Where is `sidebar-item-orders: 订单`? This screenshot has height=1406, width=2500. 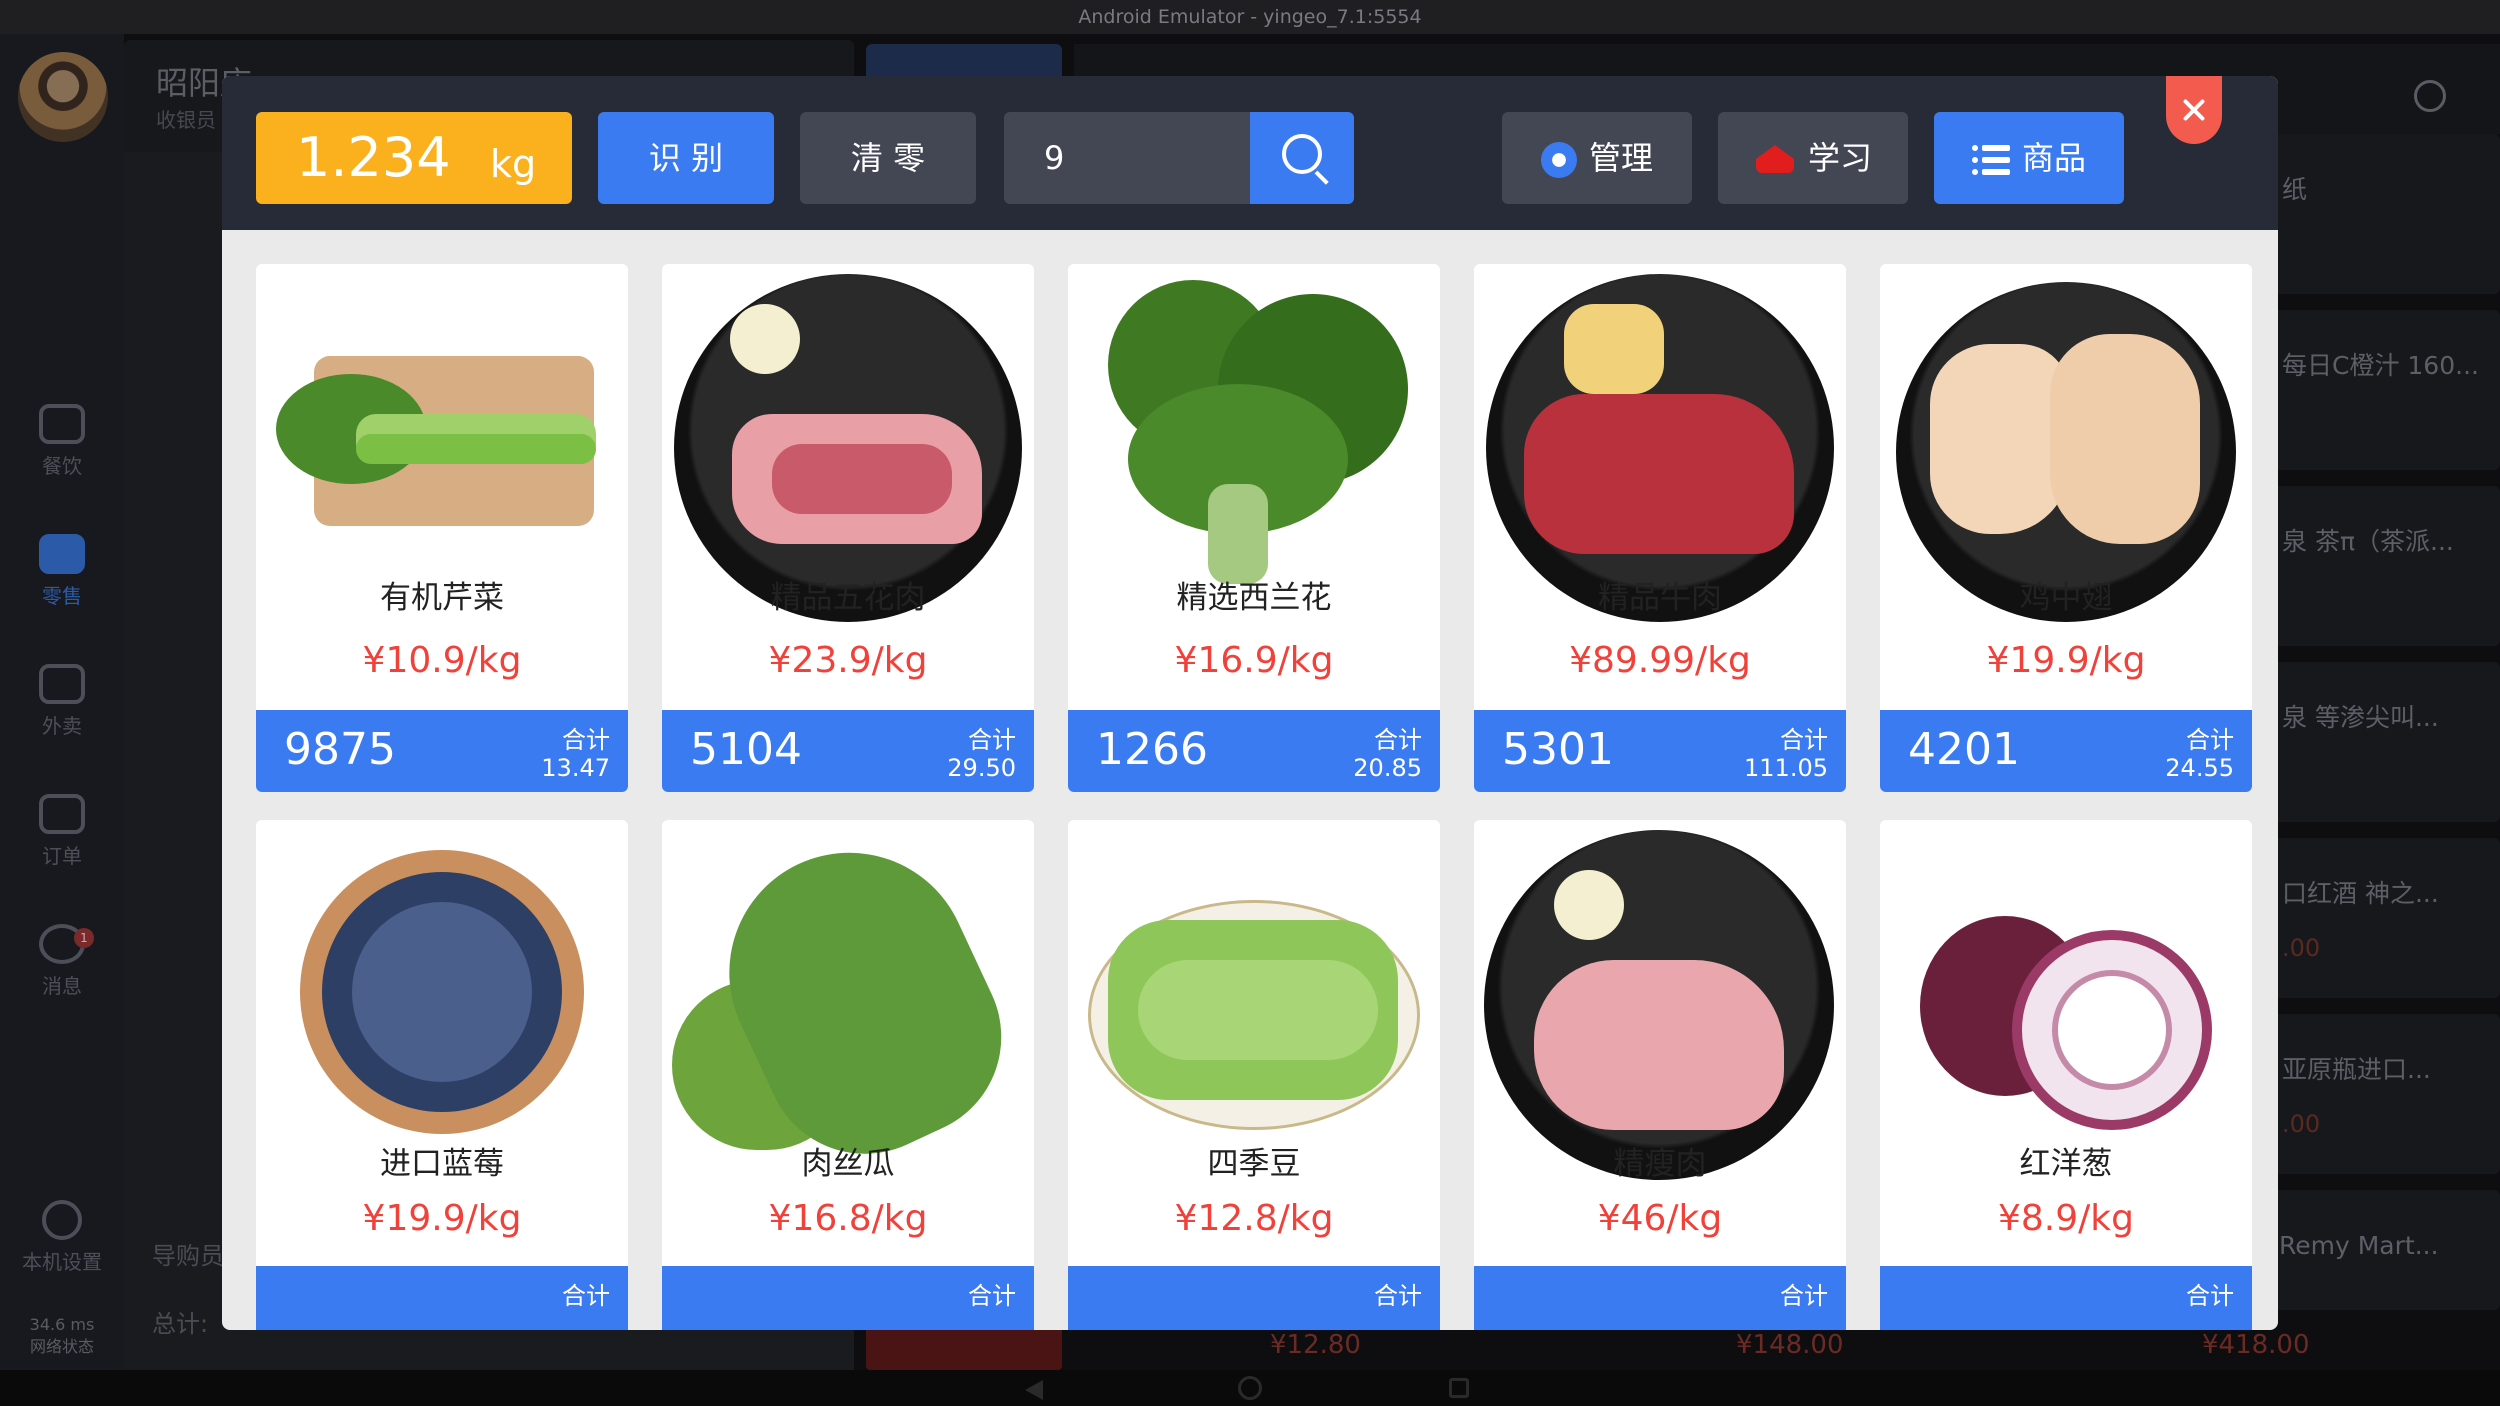
sidebar-item-orders: 订单 is located at coordinates (62, 831).